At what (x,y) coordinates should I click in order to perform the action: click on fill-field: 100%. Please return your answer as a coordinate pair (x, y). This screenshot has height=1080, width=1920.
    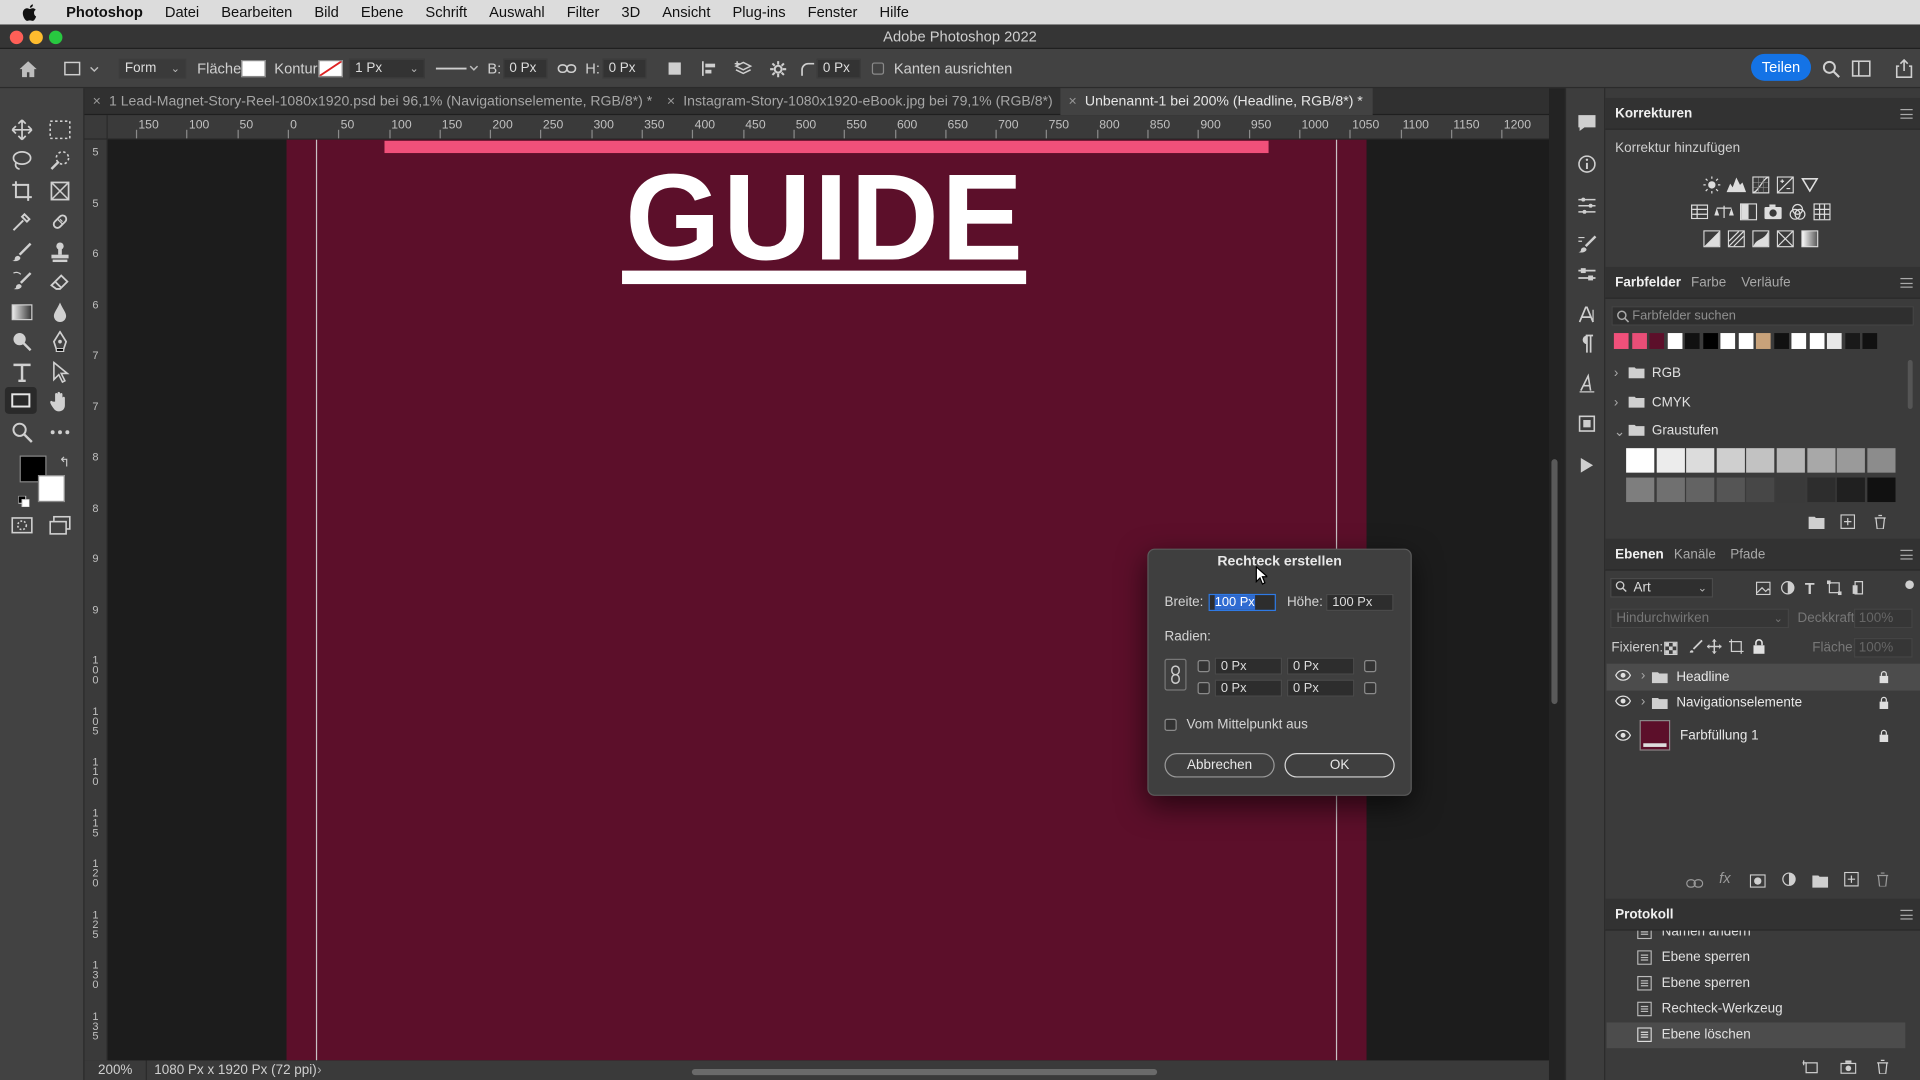
    Looking at the image, I should click on (1883, 647).